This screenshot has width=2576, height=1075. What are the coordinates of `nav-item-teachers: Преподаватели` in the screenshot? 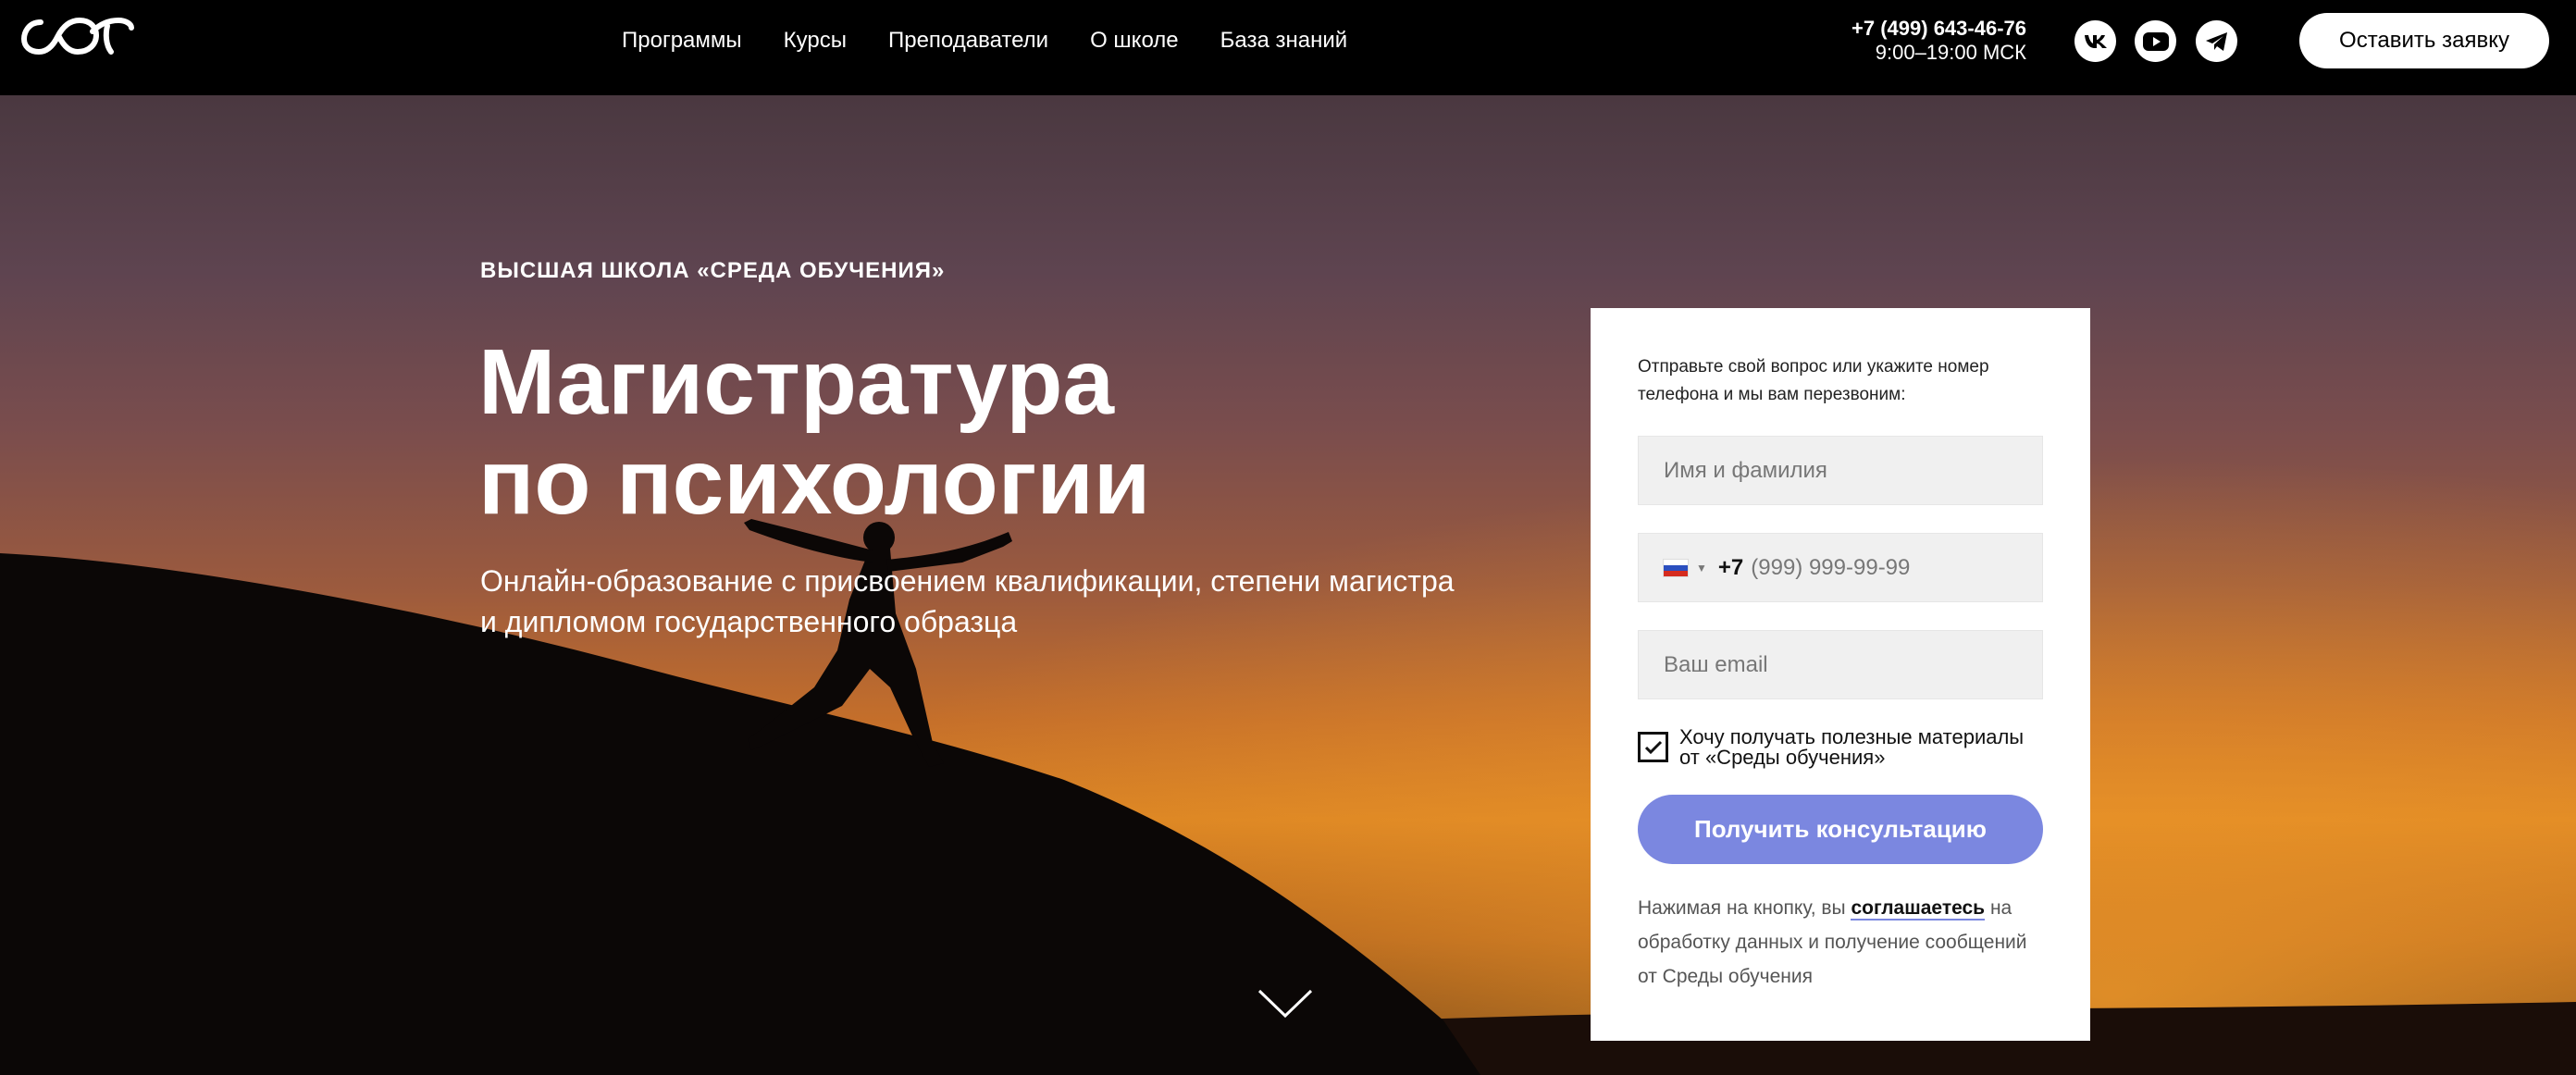 It's located at (968, 41).